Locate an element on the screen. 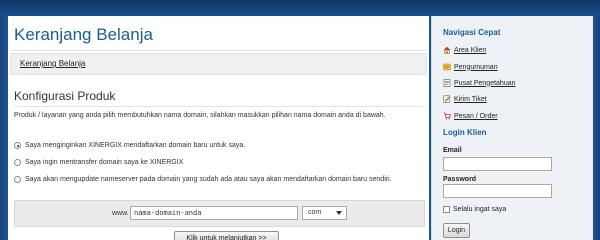 The width and height of the screenshot is (600, 240). sidebar-item-label: Kirim Tiket is located at coordinates (470, 99).